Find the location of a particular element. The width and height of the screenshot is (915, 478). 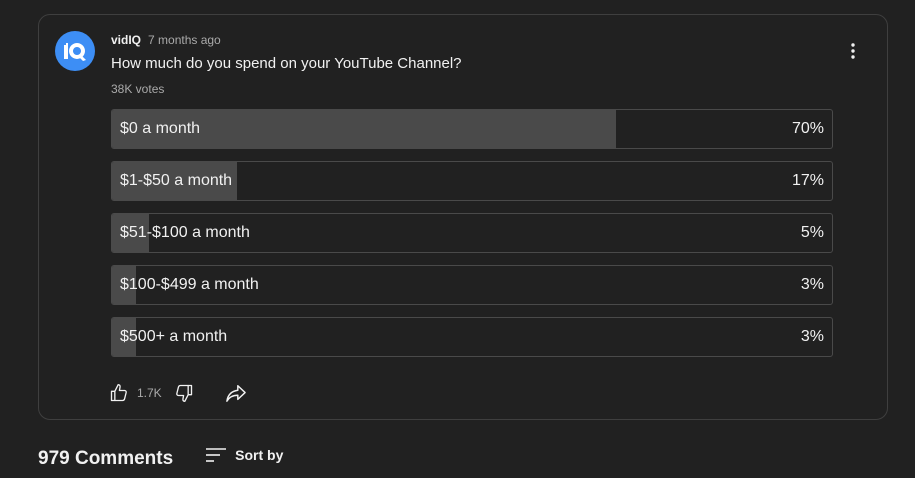

thumbs-up-icon is located at coordinates (118, 393).